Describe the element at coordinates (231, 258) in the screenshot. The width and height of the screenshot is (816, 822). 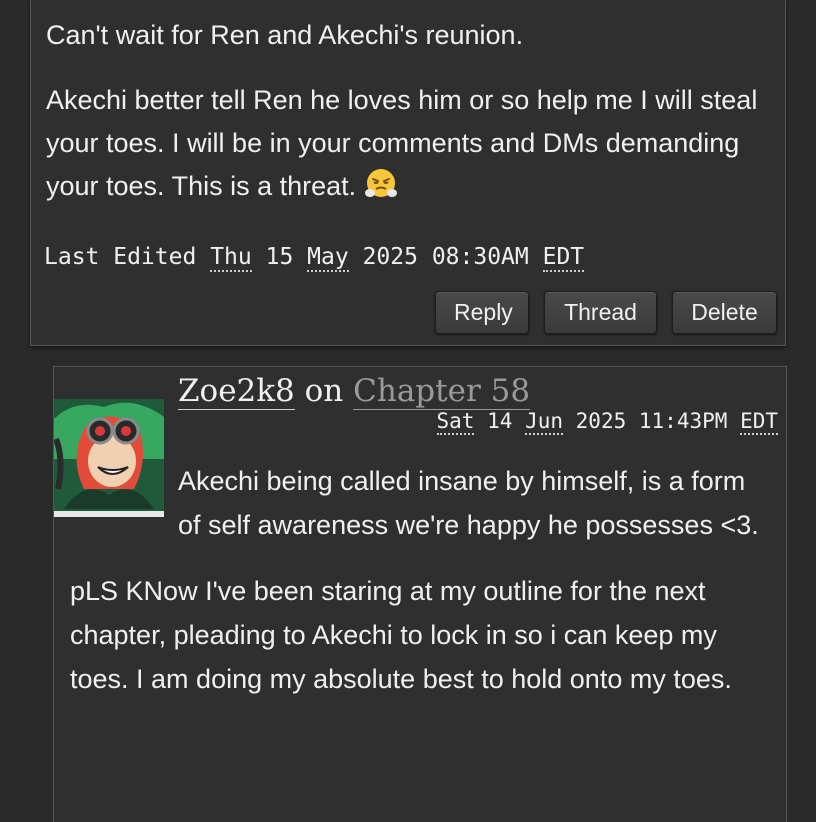
I see `weekday-abbr: Thu` at that location.